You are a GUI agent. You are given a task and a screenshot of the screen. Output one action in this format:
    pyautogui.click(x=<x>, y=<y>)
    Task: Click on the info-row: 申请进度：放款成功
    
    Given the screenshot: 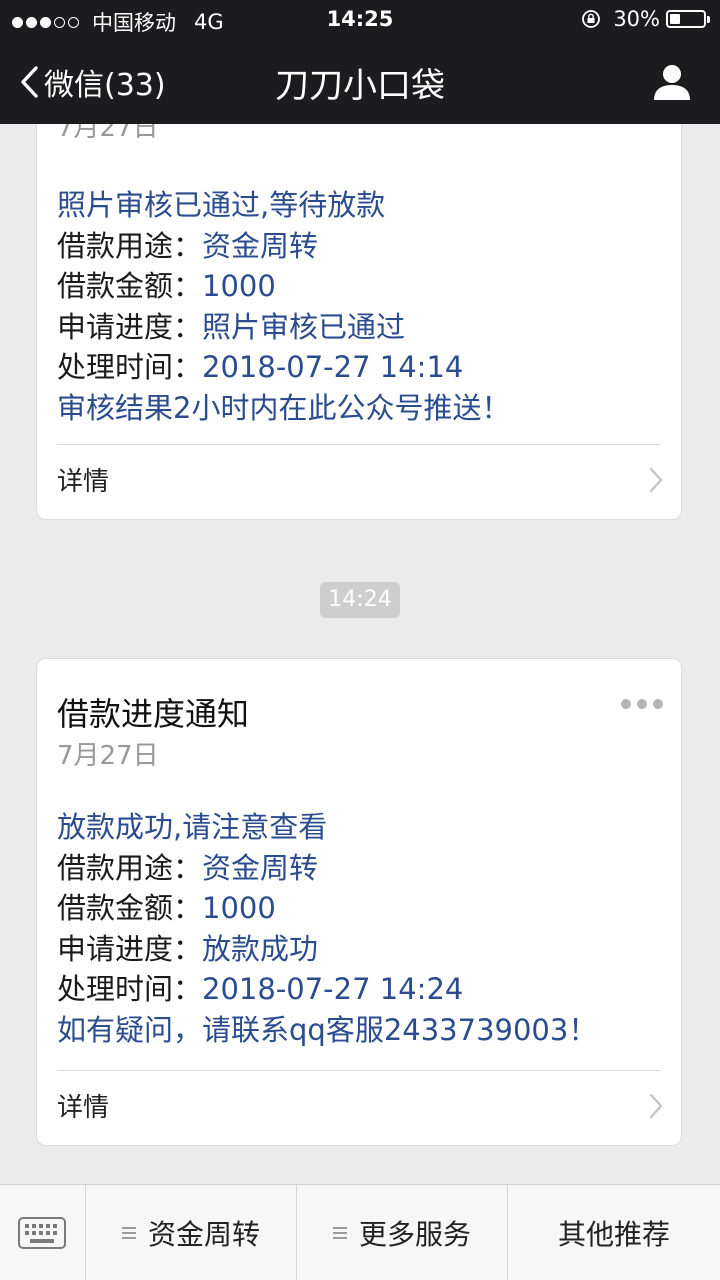 What is the action you would take?
    pyautogui.click(x=327, y=949)
    